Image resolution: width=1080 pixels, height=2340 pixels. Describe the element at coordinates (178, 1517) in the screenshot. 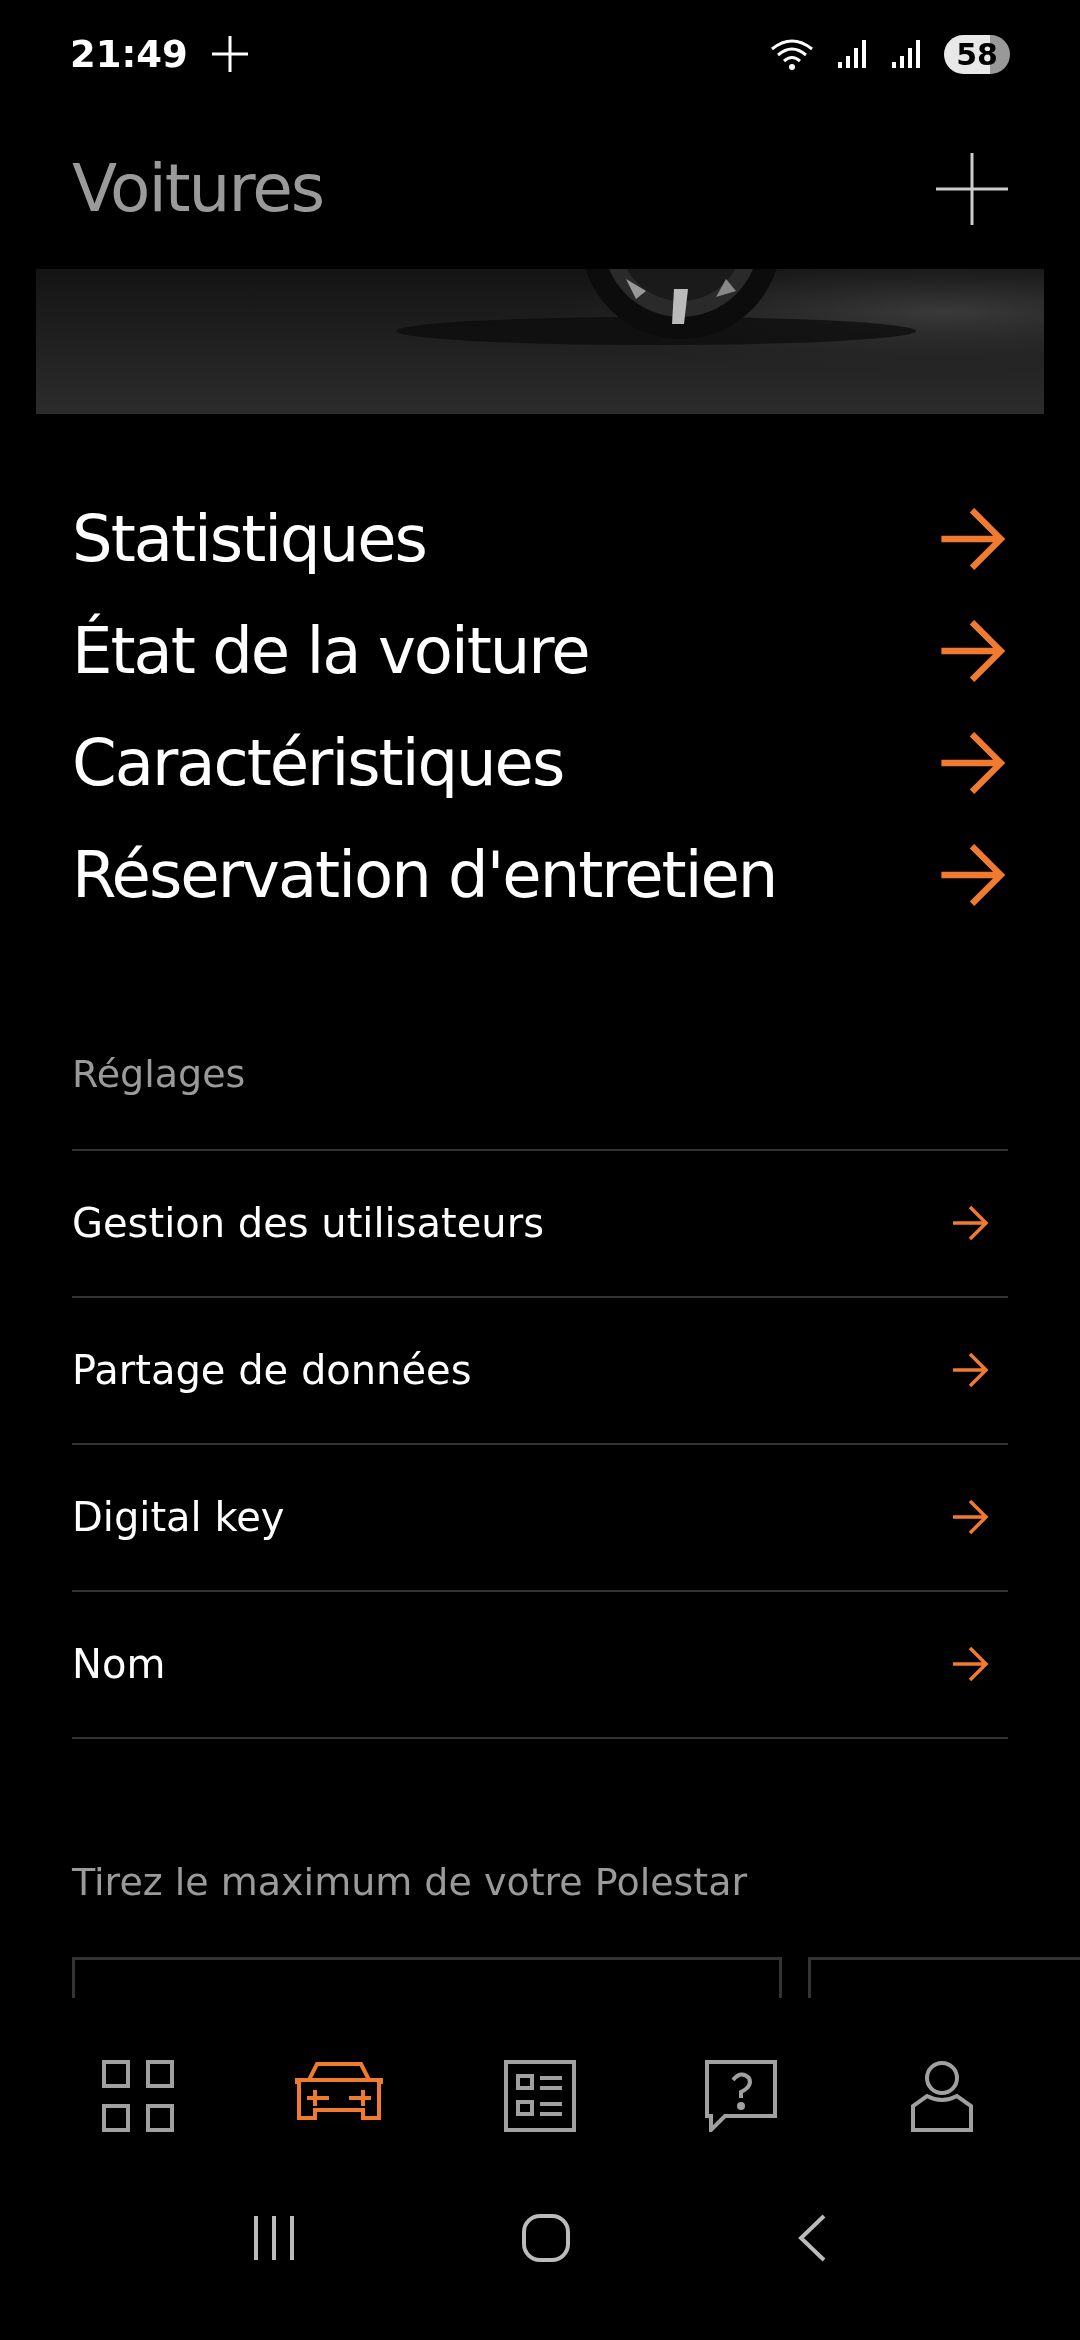

I see `settings-item: Digital key` at that location.